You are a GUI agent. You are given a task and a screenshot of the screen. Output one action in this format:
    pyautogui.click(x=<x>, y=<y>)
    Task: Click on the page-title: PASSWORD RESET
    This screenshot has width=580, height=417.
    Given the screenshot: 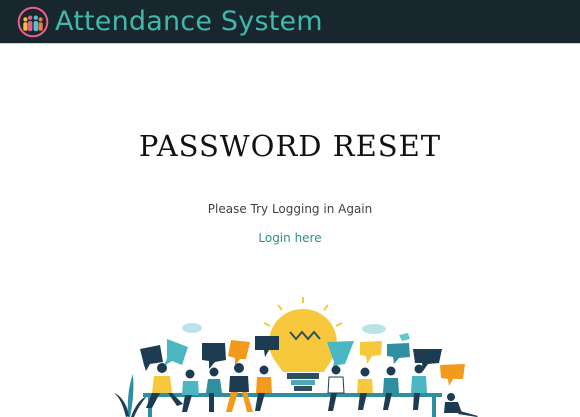 What is the action you would take?
    pyautogui.click(x=290, y=146)
    